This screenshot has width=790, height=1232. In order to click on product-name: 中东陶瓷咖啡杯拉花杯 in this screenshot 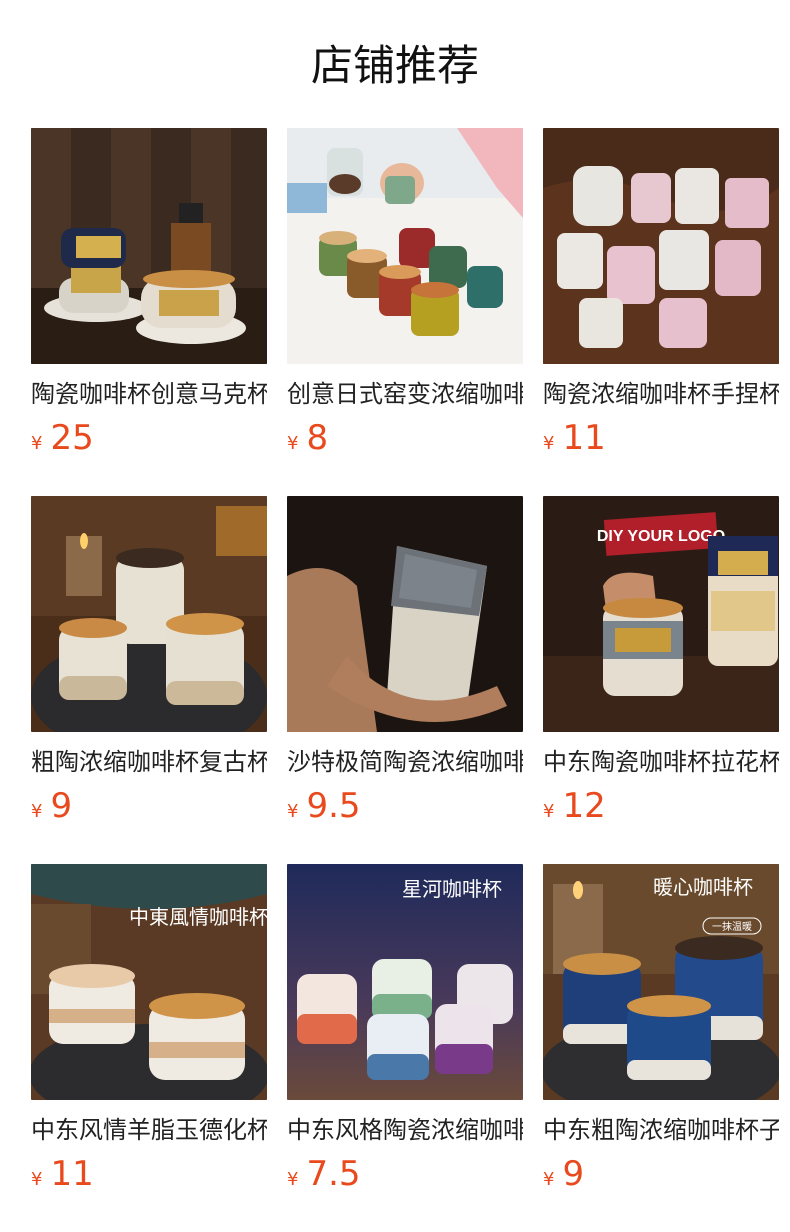, I will do `click(661, 762)`.